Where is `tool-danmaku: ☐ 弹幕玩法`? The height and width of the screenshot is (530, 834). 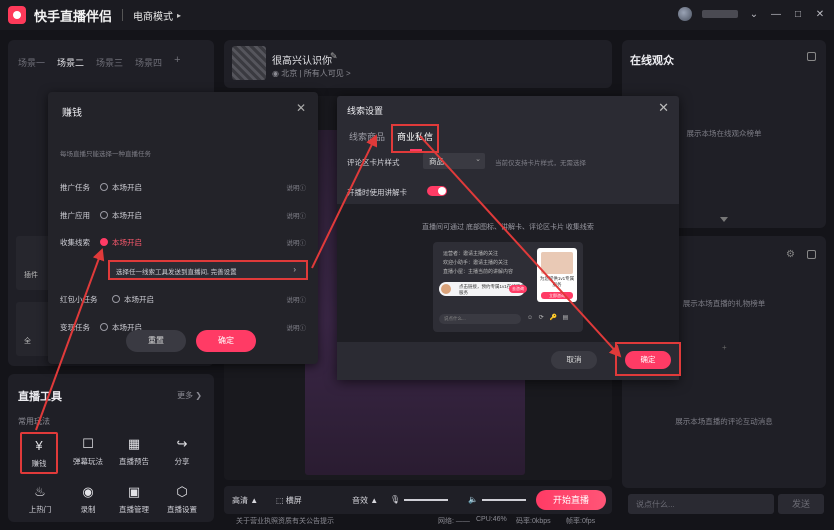 tool-danmaku: ☐ 弹幕玩法 is located at coordinates (88, 451).